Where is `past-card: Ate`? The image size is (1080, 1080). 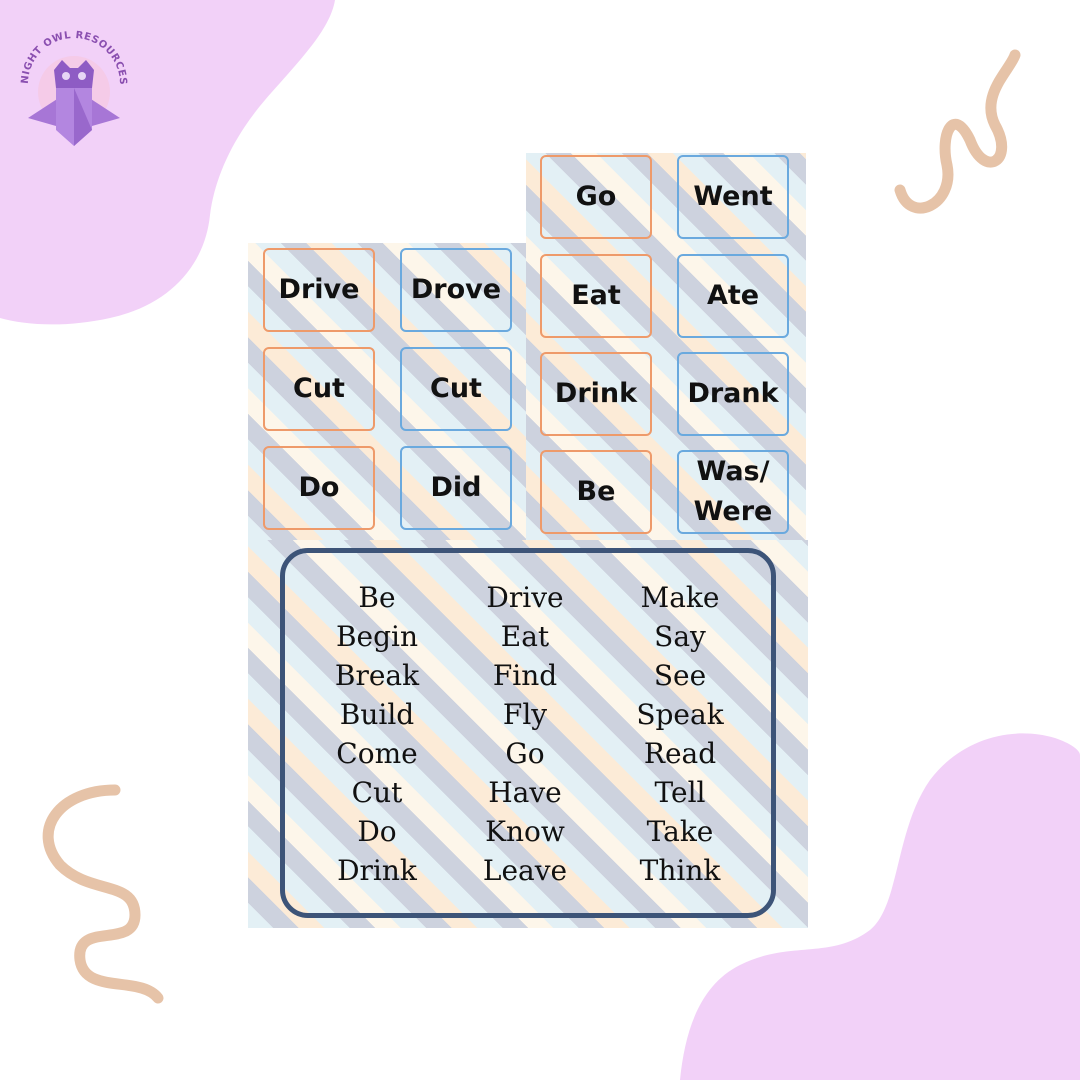
past-card: Ate is located at coordinates (733, 296).